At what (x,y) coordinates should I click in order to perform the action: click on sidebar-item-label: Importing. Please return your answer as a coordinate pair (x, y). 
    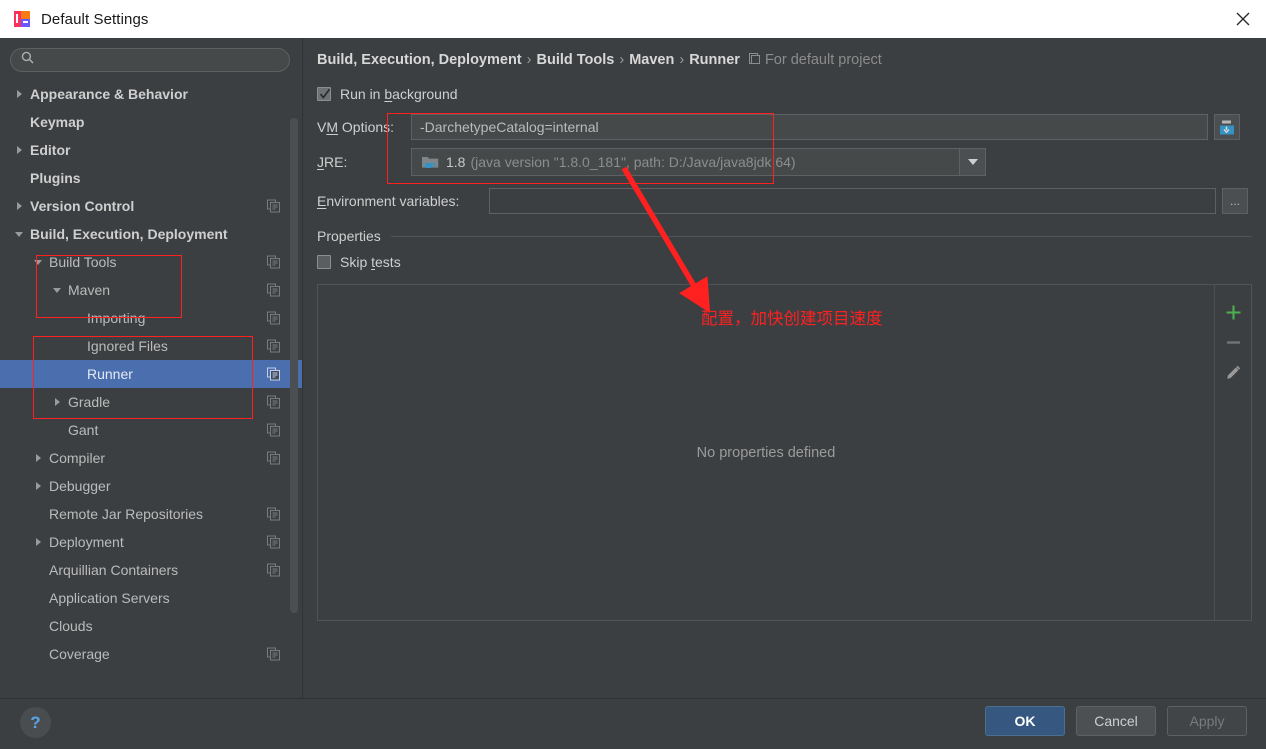
    Looking at the image, I should click on (116, 318).